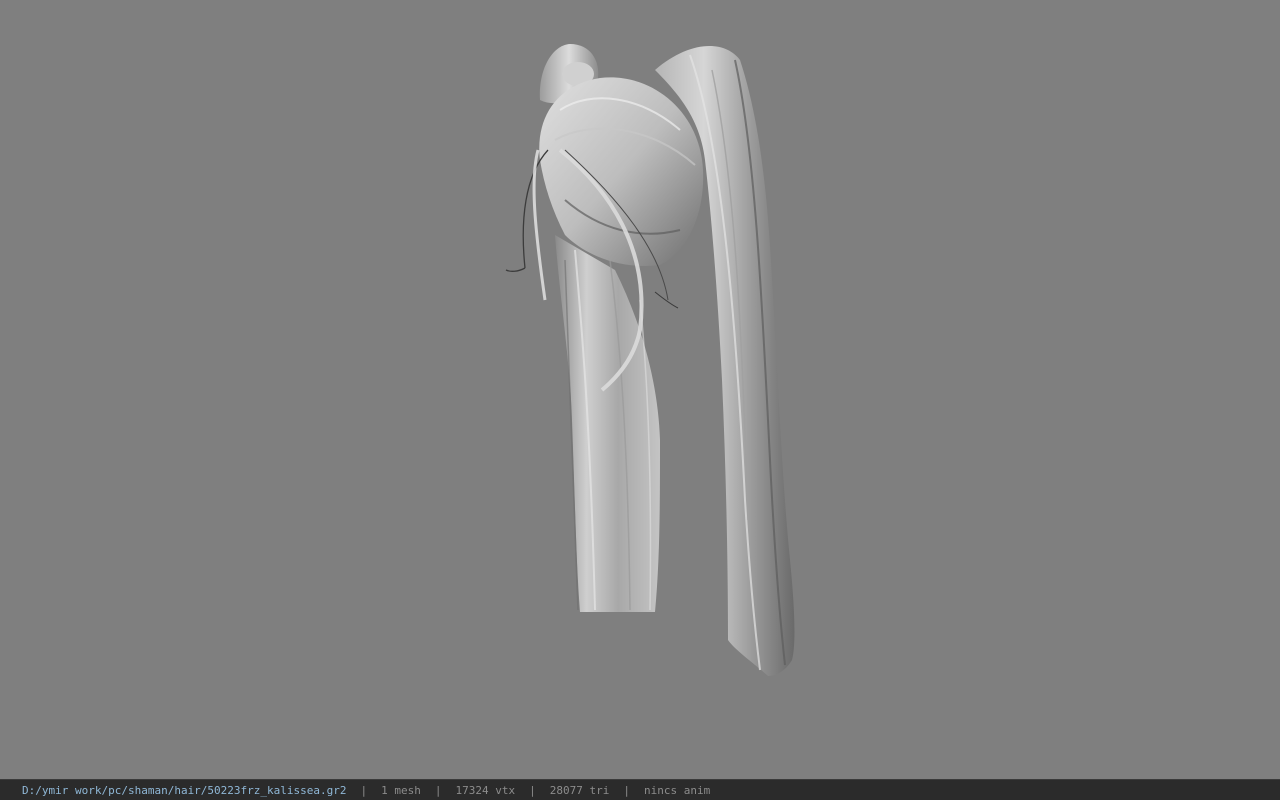  What do you see at coordinates (485, 790) in the screenshot?
I see `vertex-count-label: 17324 vtx` at bounding box center [485, 790].